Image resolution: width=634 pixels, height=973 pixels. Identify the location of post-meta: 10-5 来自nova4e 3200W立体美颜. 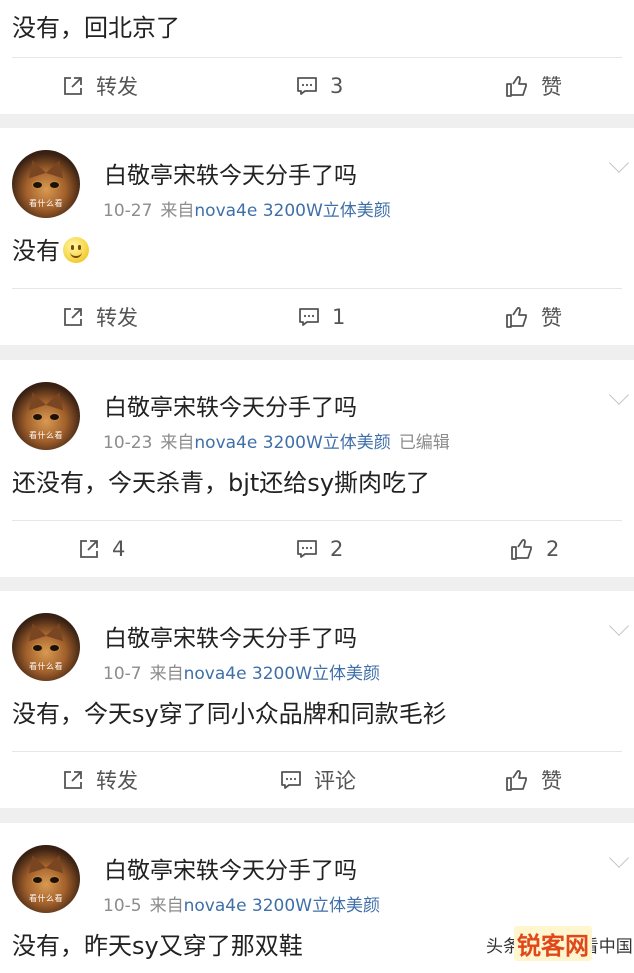
(241, 903).